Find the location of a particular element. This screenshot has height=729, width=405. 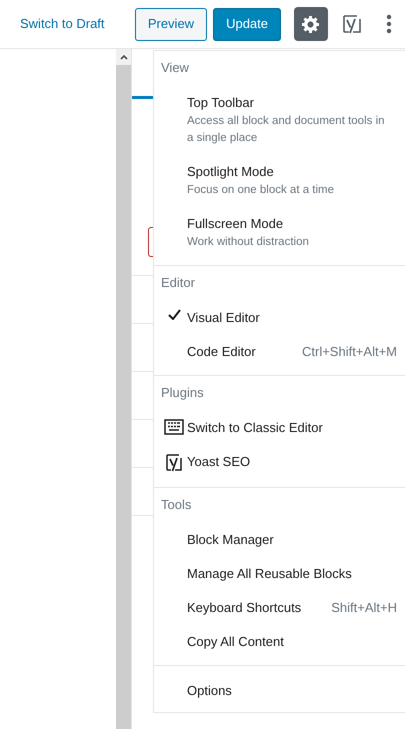

menu-item: Options is located at coordinates (279, 691).